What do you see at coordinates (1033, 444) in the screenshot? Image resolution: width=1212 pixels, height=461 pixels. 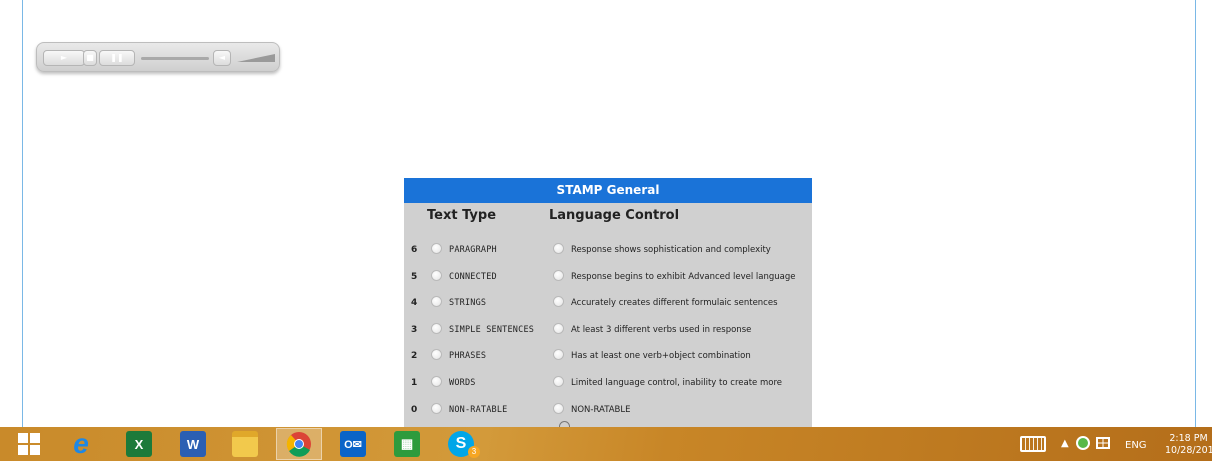 I see `touch-keyboard-icon` at bounding box center [1033, 444].